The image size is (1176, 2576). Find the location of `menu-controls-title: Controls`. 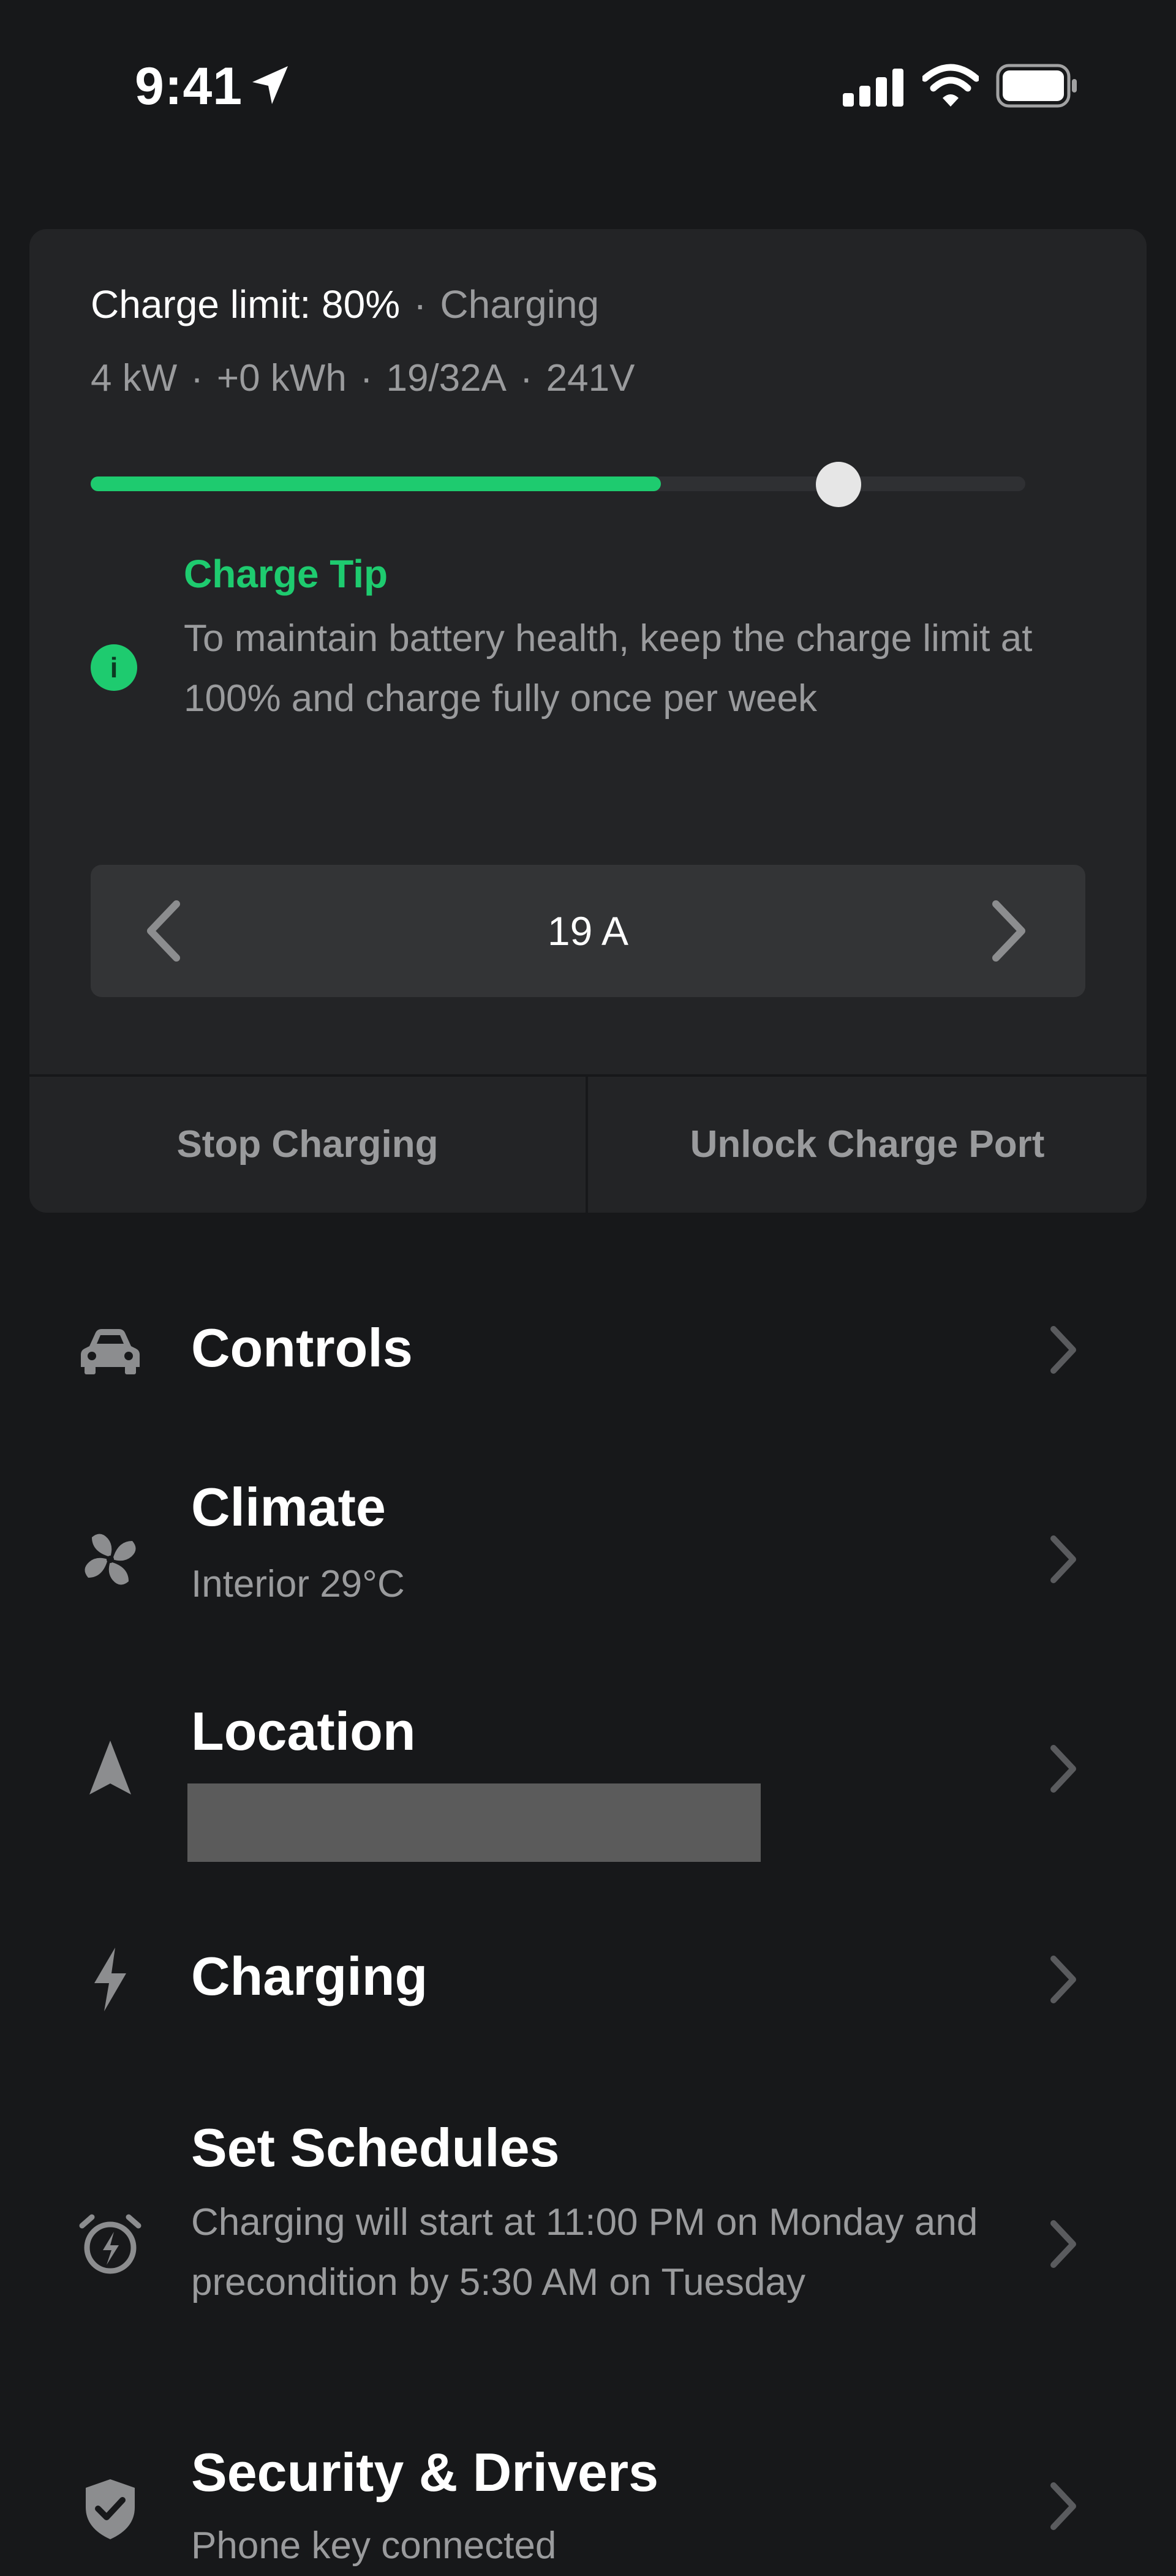

menu-controls-title: Controls is located at coordinates (302, 1348).